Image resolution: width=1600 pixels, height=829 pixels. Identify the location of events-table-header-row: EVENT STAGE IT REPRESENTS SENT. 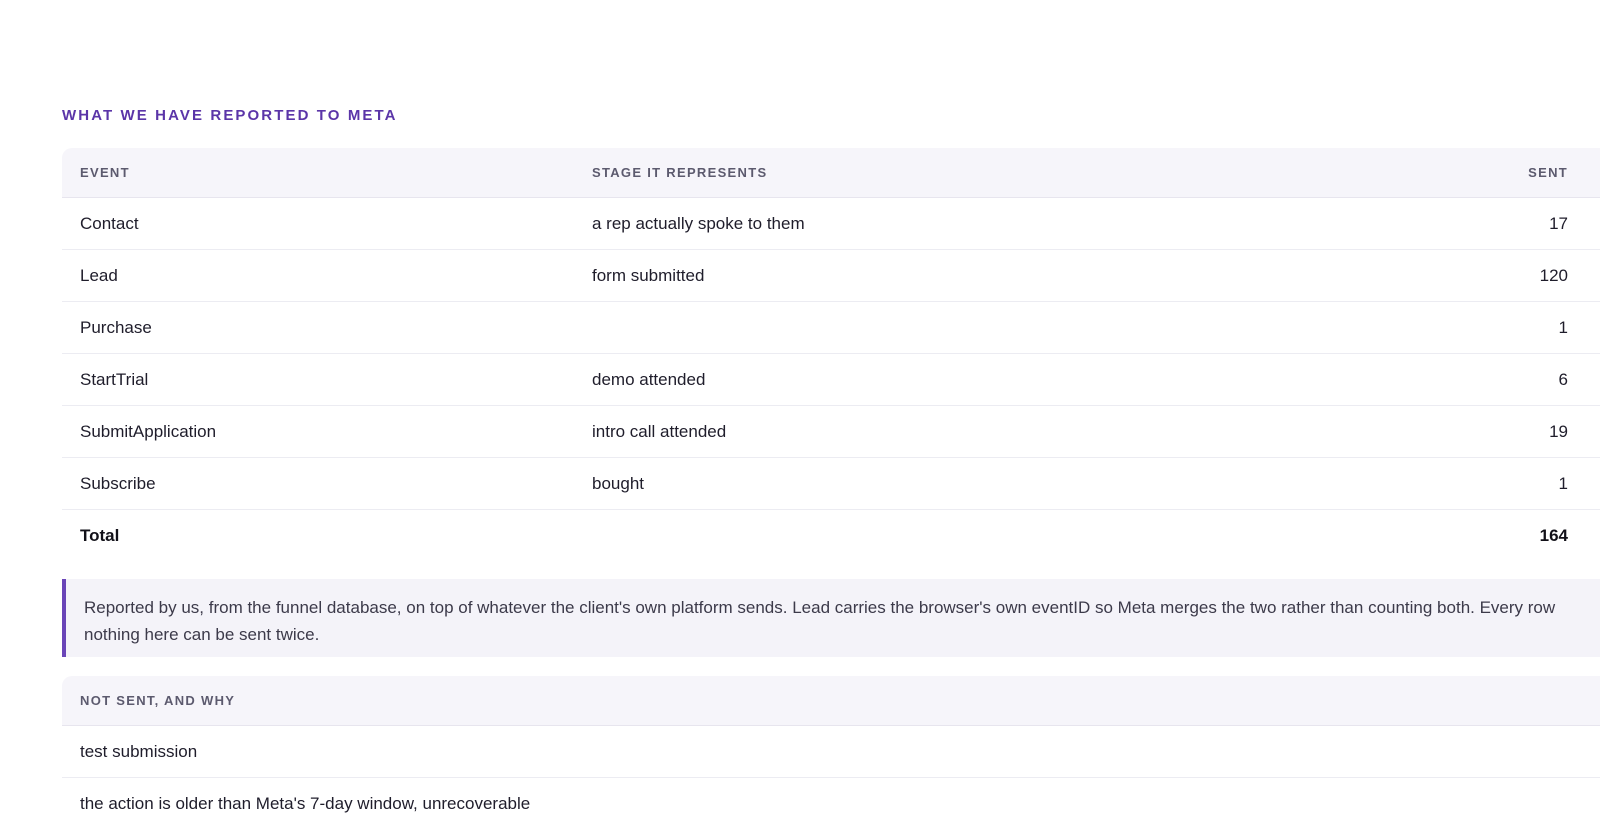
(831, 173).